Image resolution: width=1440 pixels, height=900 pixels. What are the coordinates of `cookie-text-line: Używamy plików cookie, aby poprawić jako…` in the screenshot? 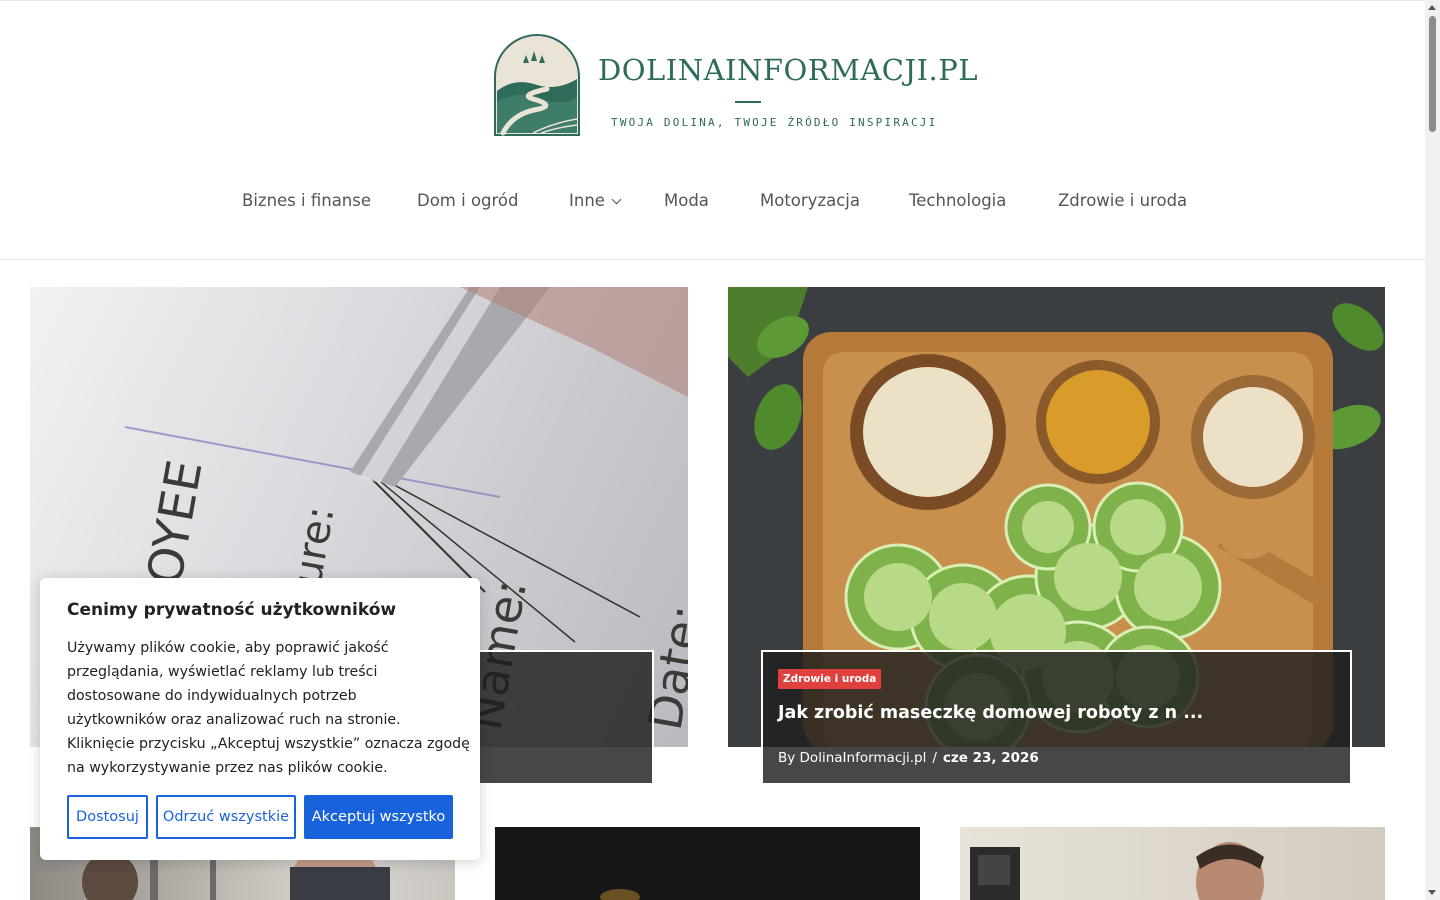 It's located at (228, 648).